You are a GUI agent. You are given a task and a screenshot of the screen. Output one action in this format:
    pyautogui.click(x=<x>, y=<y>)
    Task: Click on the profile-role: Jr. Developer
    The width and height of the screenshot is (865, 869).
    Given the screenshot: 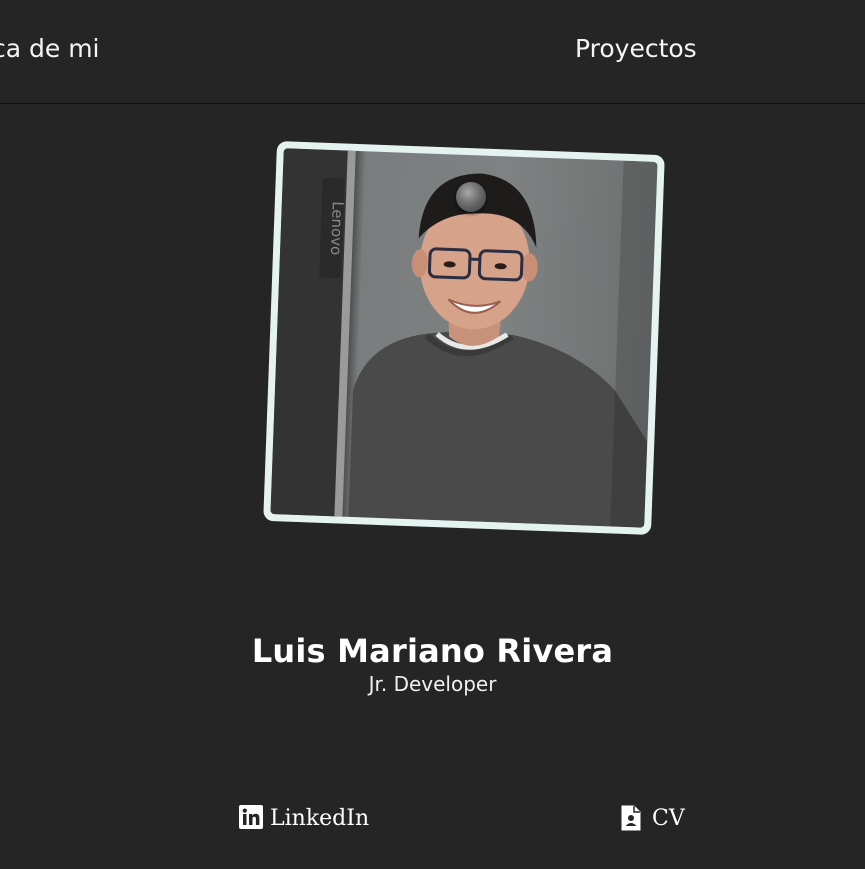 What is the action you would take?
    pyautogui.click(x=432, y=684)
    